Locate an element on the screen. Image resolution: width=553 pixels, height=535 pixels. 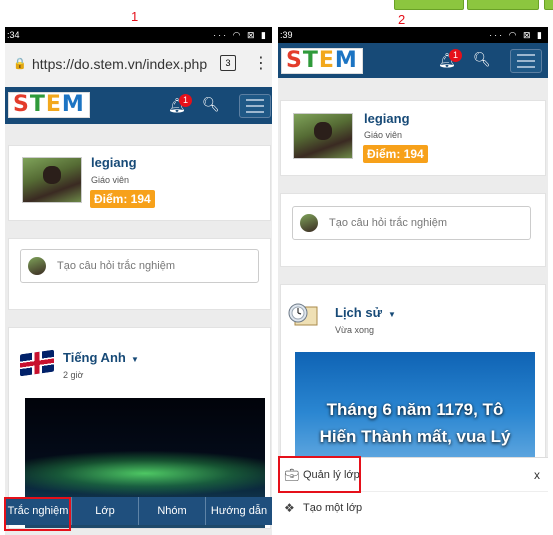
tab-lop: Lớp is located at coordinates (104, 511).